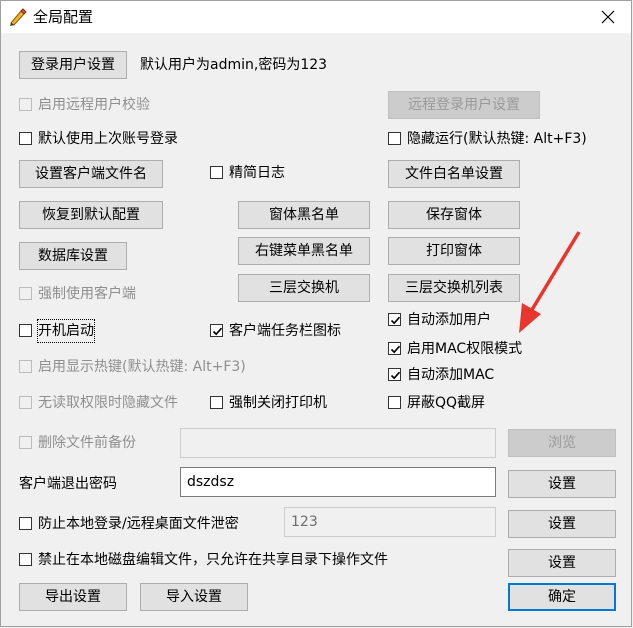 Image resolution: width=633 pixels, height=628 pixels. I want to click on save-window-button: 保存窗体, so click(454, 215).